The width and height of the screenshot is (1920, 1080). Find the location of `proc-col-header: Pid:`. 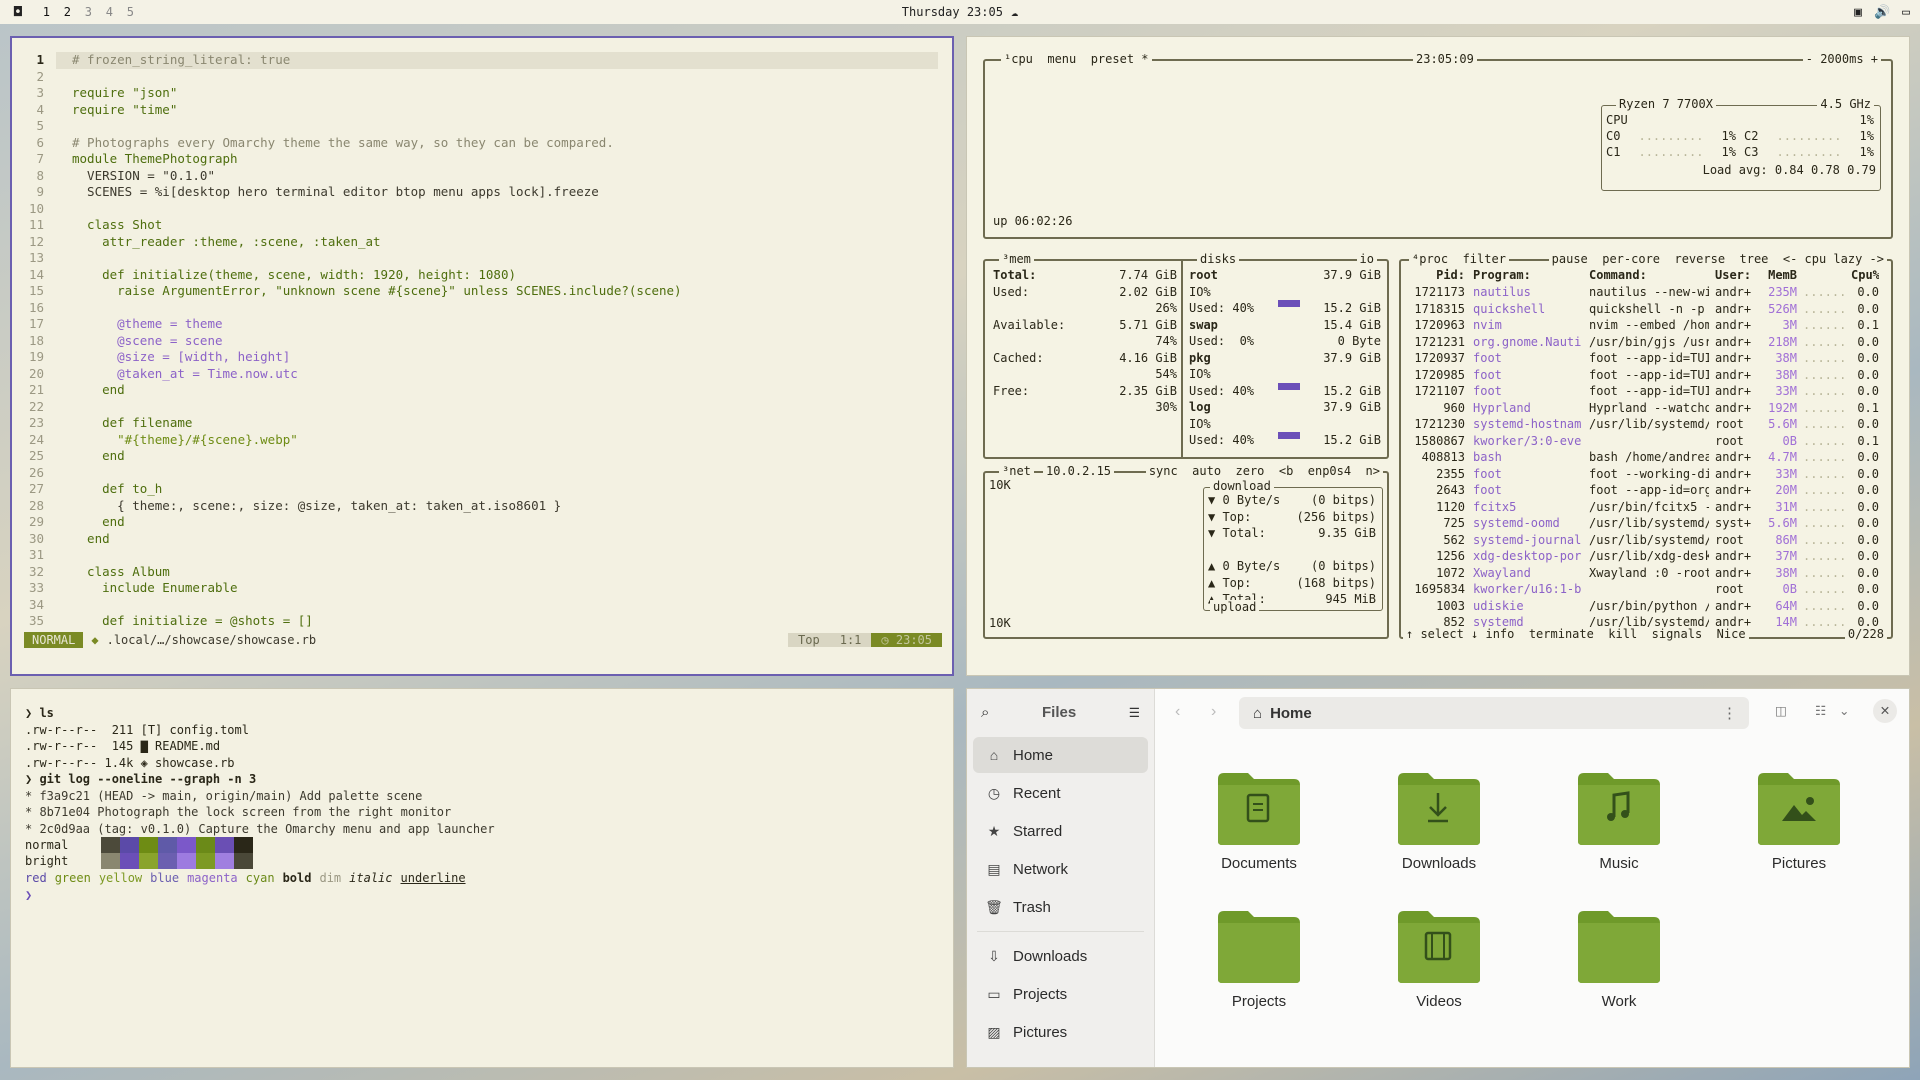

proc-col-header: Pid: is located at coordinates (1433, 275).